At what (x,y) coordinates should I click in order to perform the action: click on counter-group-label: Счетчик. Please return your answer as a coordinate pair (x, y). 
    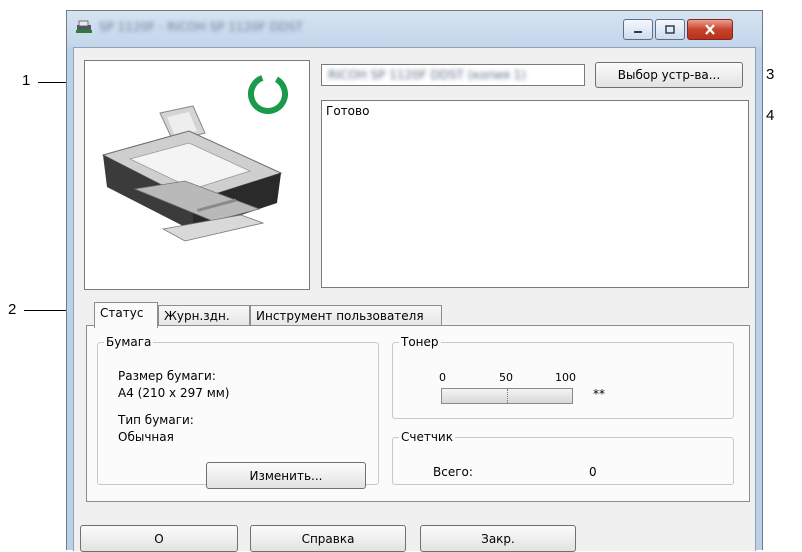
    Looking at the image, I should click on (427, 437).